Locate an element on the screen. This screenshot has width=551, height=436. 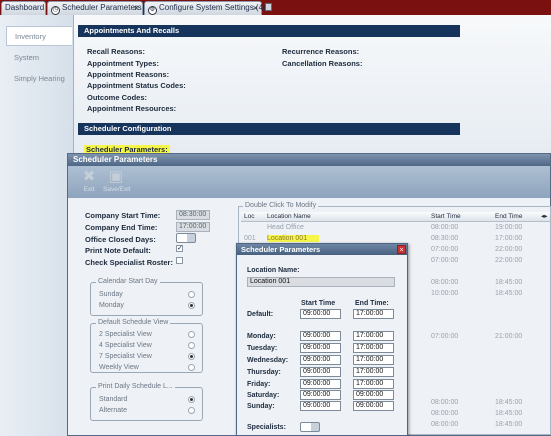
column-header-location-name: Location Name is located at coordinates (289, 217).